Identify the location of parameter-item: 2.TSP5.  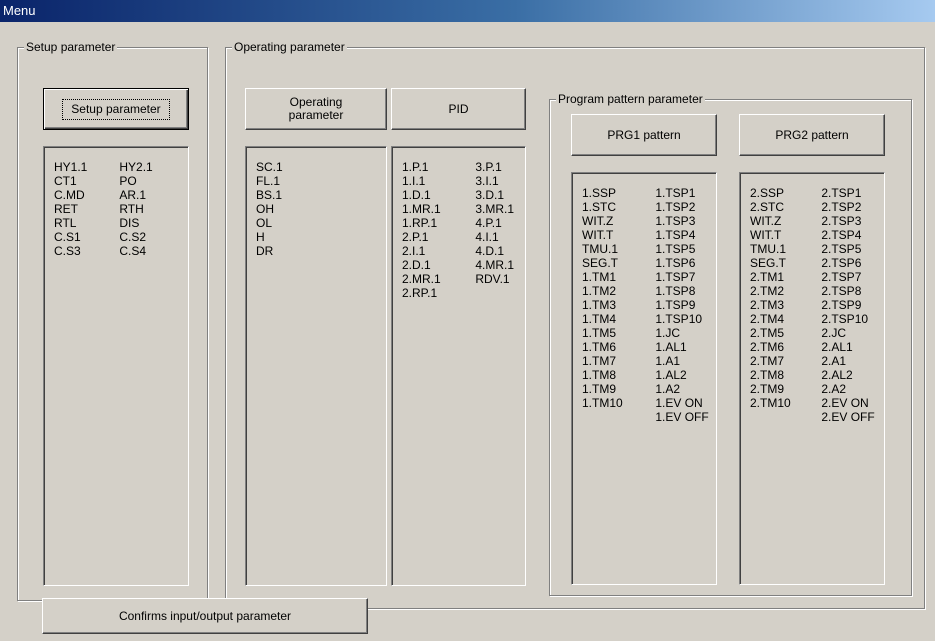
(841, 249).